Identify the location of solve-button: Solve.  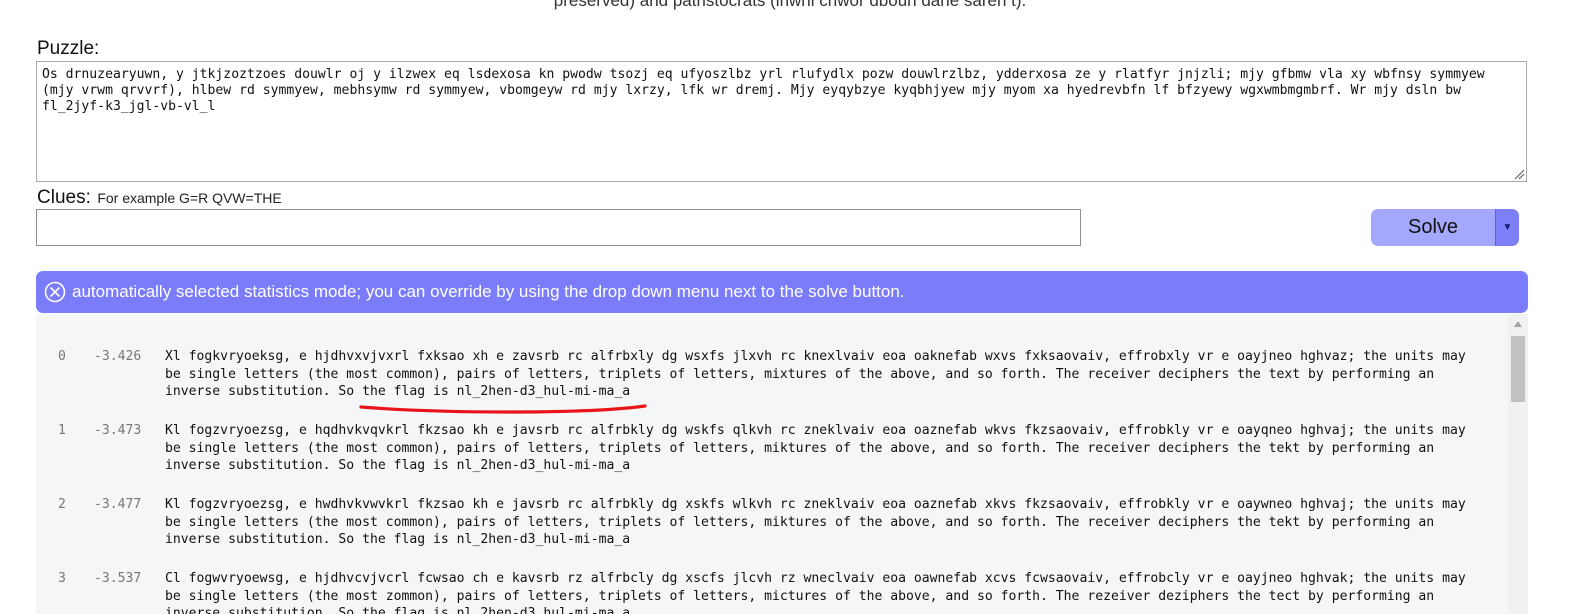
(1433, 227).